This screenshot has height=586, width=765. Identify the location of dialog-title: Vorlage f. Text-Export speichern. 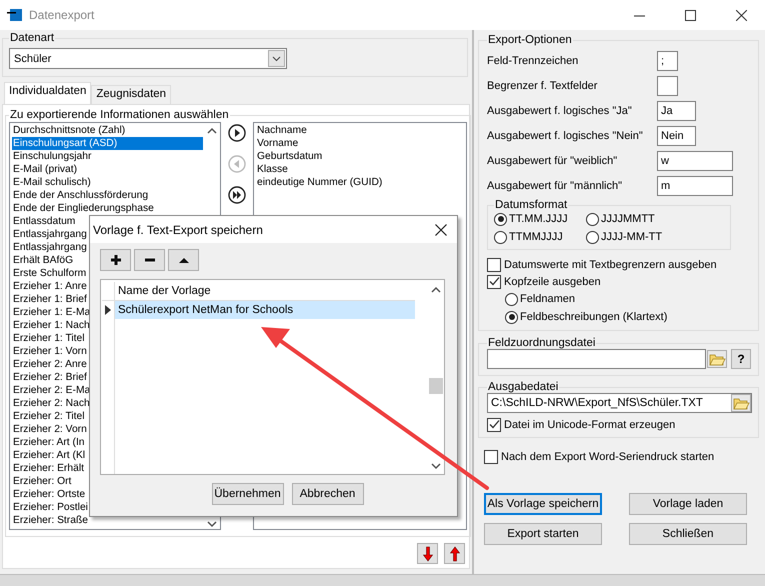
(178, 229).